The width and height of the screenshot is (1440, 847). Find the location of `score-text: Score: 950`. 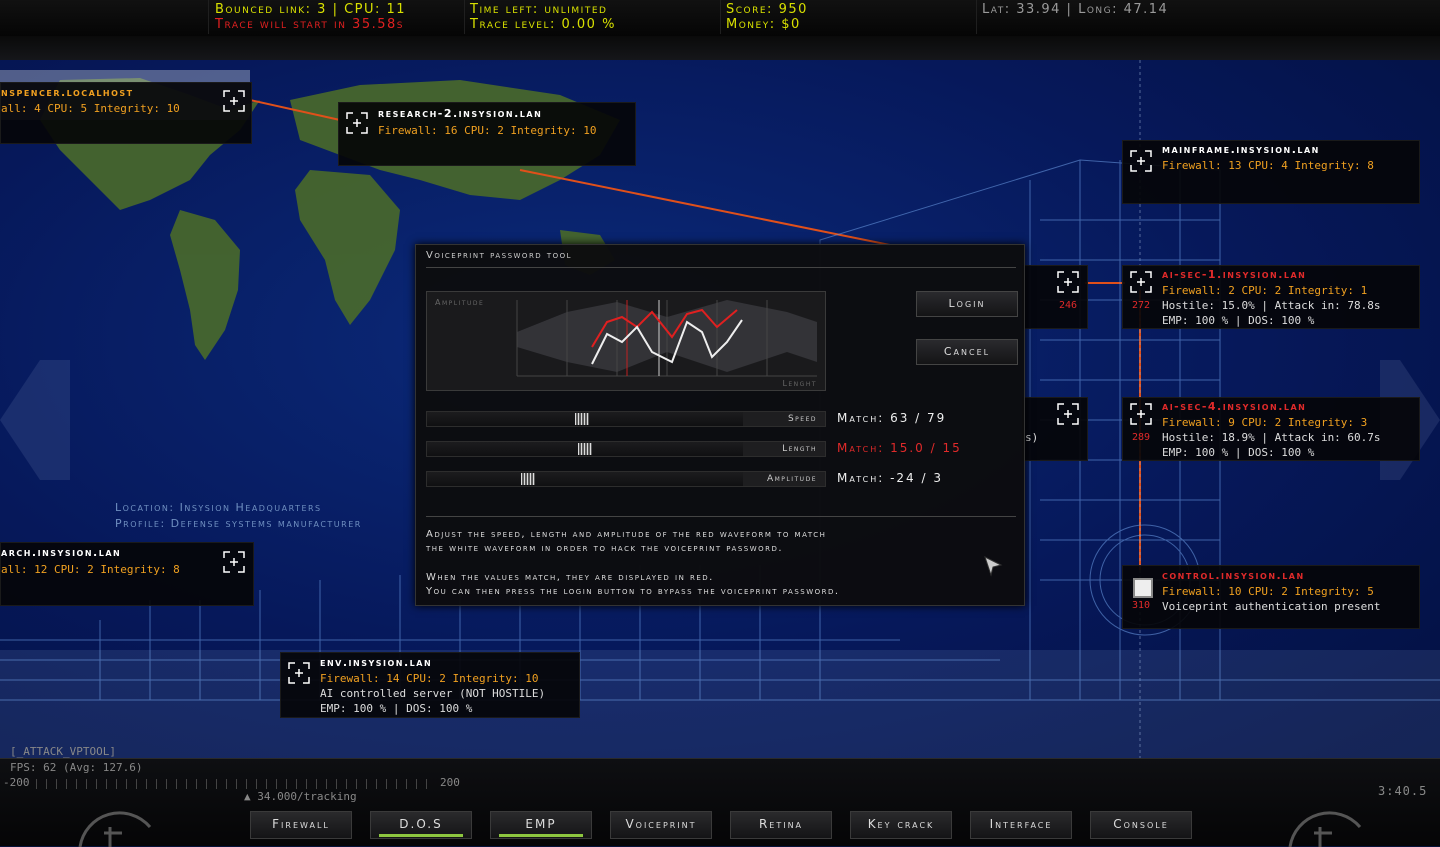

score-text: Score: 950 is located at coordinates (767, 9).